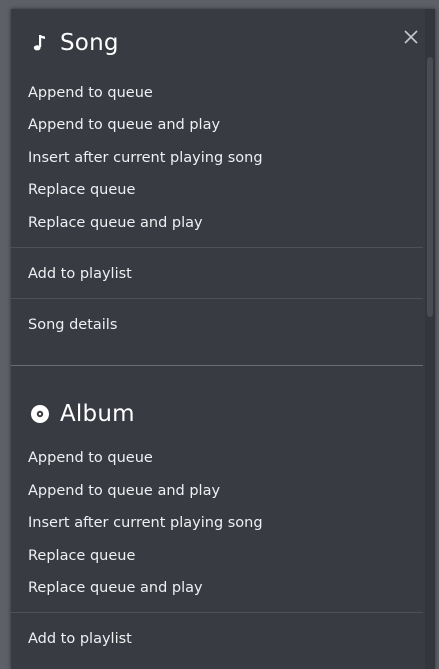  What do you see at coordinates (217, 190) in the screenshot?
I see `song-replace-queue: Replace queue` at bounding box center [217, 190].